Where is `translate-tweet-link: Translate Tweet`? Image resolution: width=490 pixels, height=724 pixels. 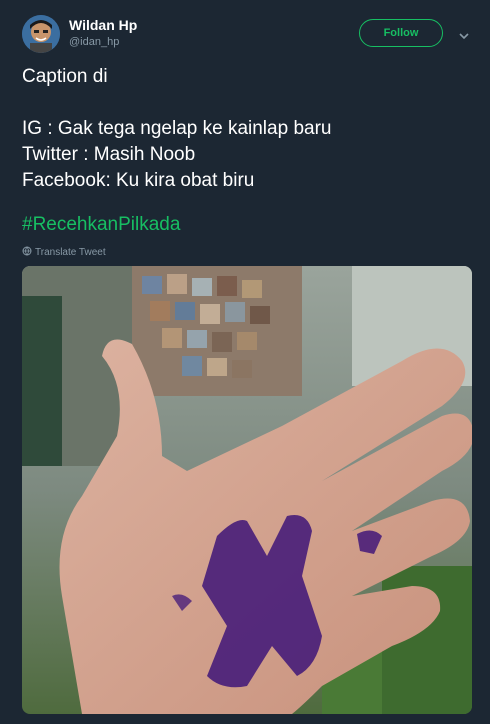
translate-tweet-link: Translate Tweet is located at coordinates (64, 252).